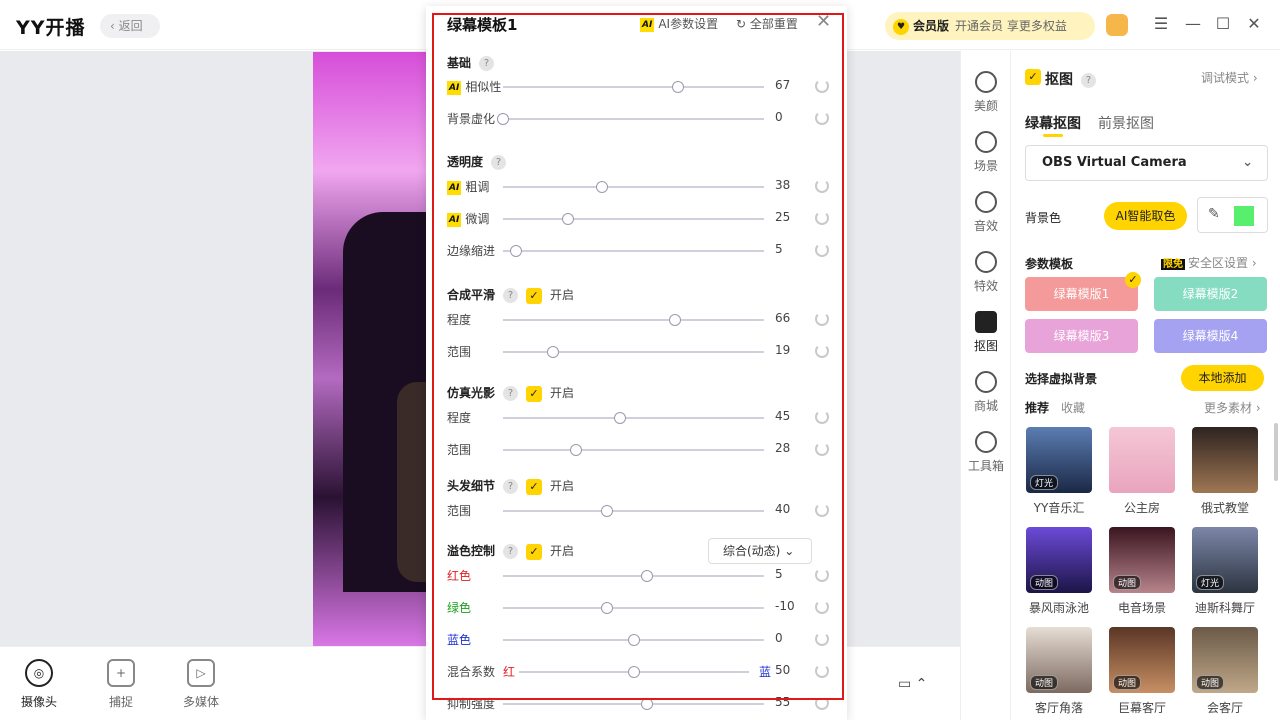 The height and width of the screenshot is (720, 1280). I want to click on scrollbar, so click(1276, 452).